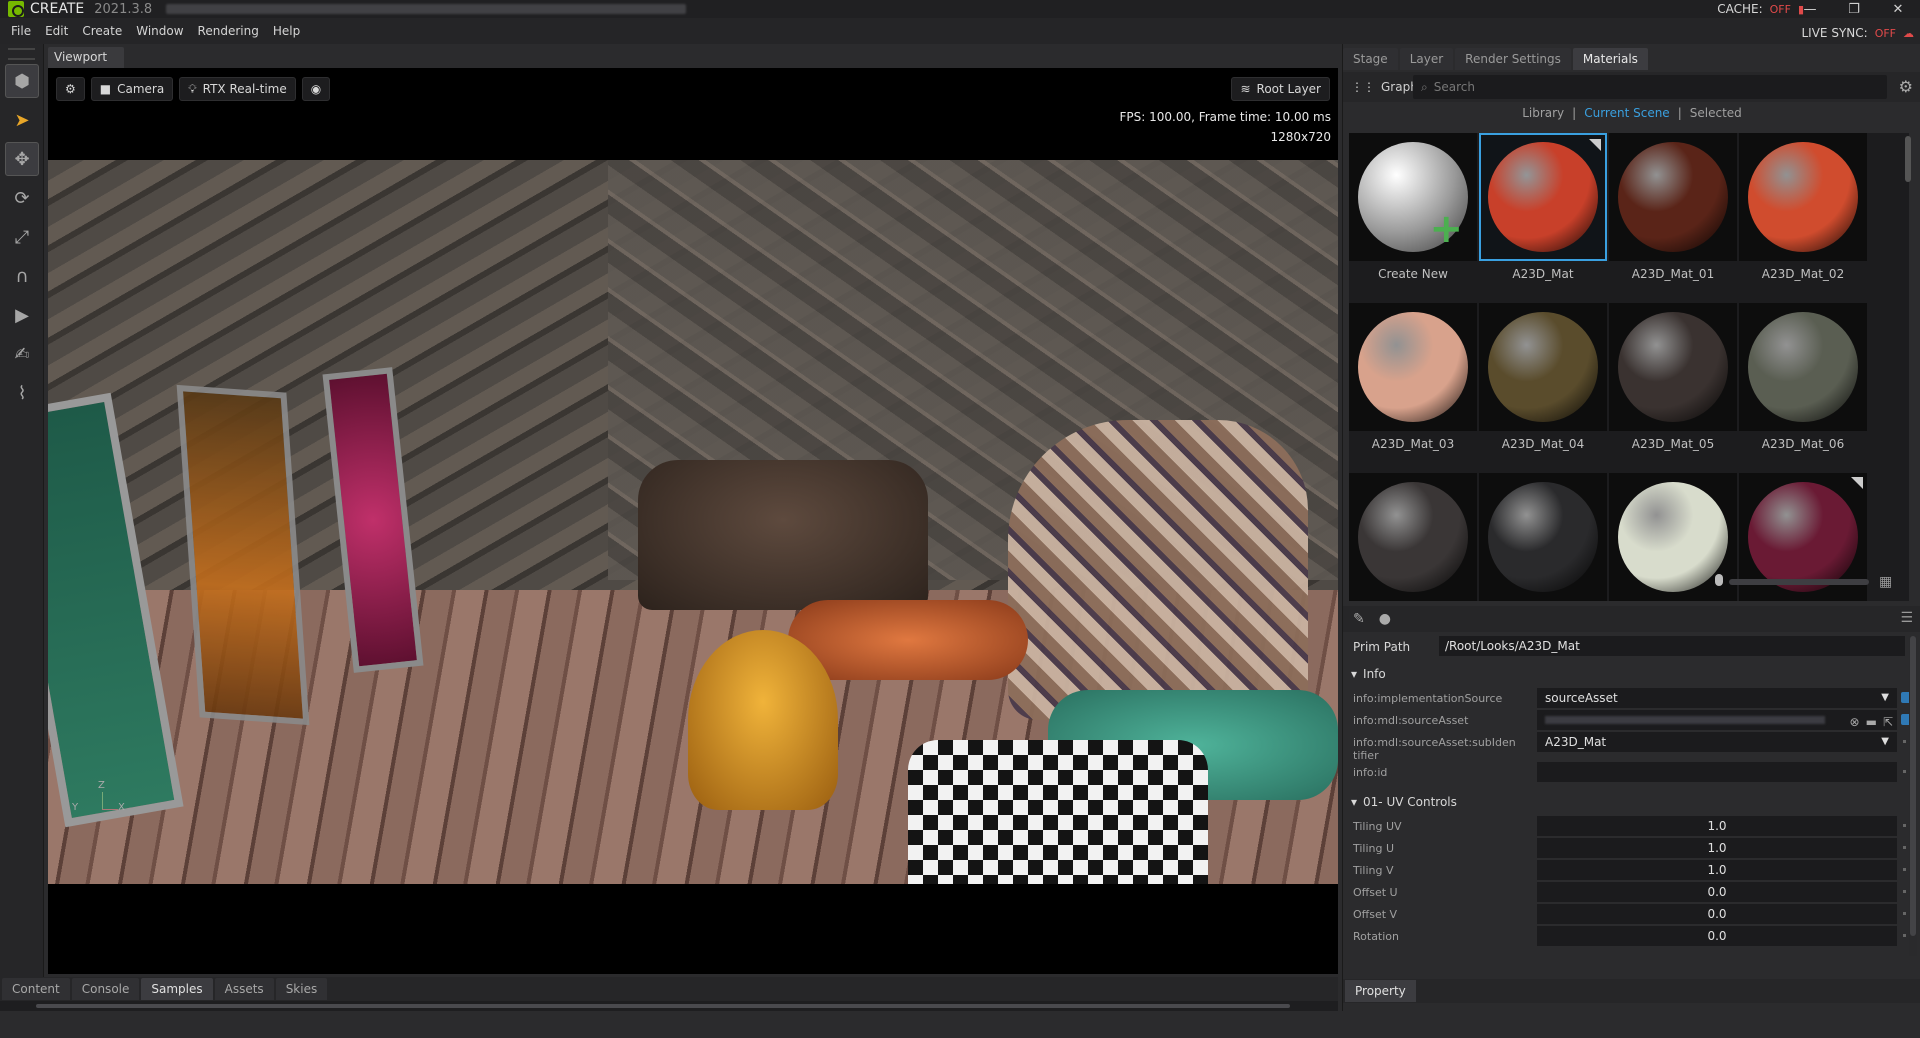 This screenshot has height=1038, width=1920. What do you see at coordinates (1855, 722) in the screenshot?
I see `clear-path-icon: ⊗` at bounding box center [1855, 722].